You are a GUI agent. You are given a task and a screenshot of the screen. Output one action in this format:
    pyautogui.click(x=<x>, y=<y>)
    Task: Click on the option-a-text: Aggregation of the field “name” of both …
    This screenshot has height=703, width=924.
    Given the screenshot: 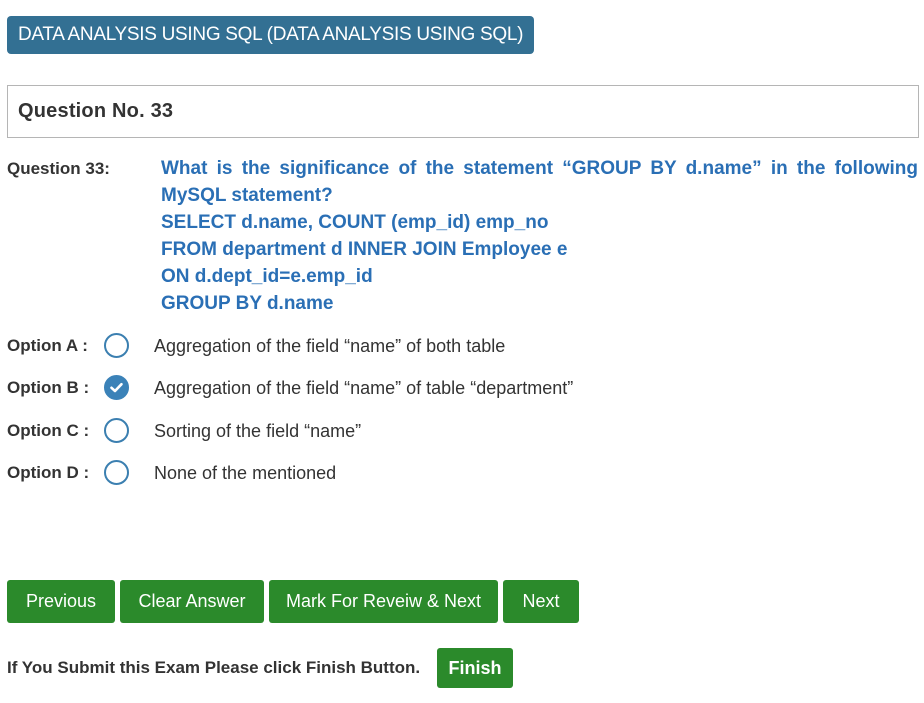 What is the action you would take?
    pyautogui.click(x=329, y=346)
    